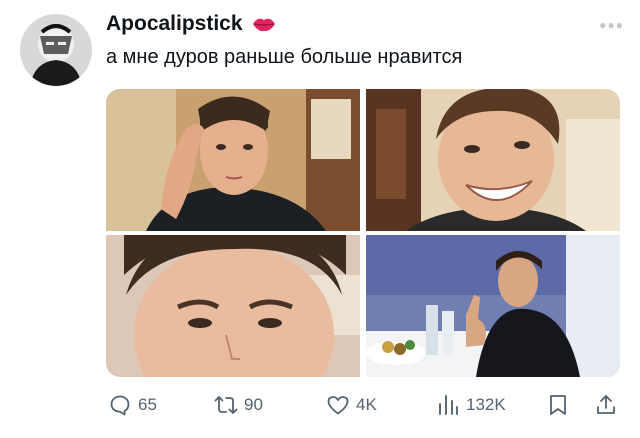  What do you see at coordinates (284, 57) in the screenshot?
I see `tweet-text: а мне дуров раньше больше нравится` at bounding box center [284, 57].